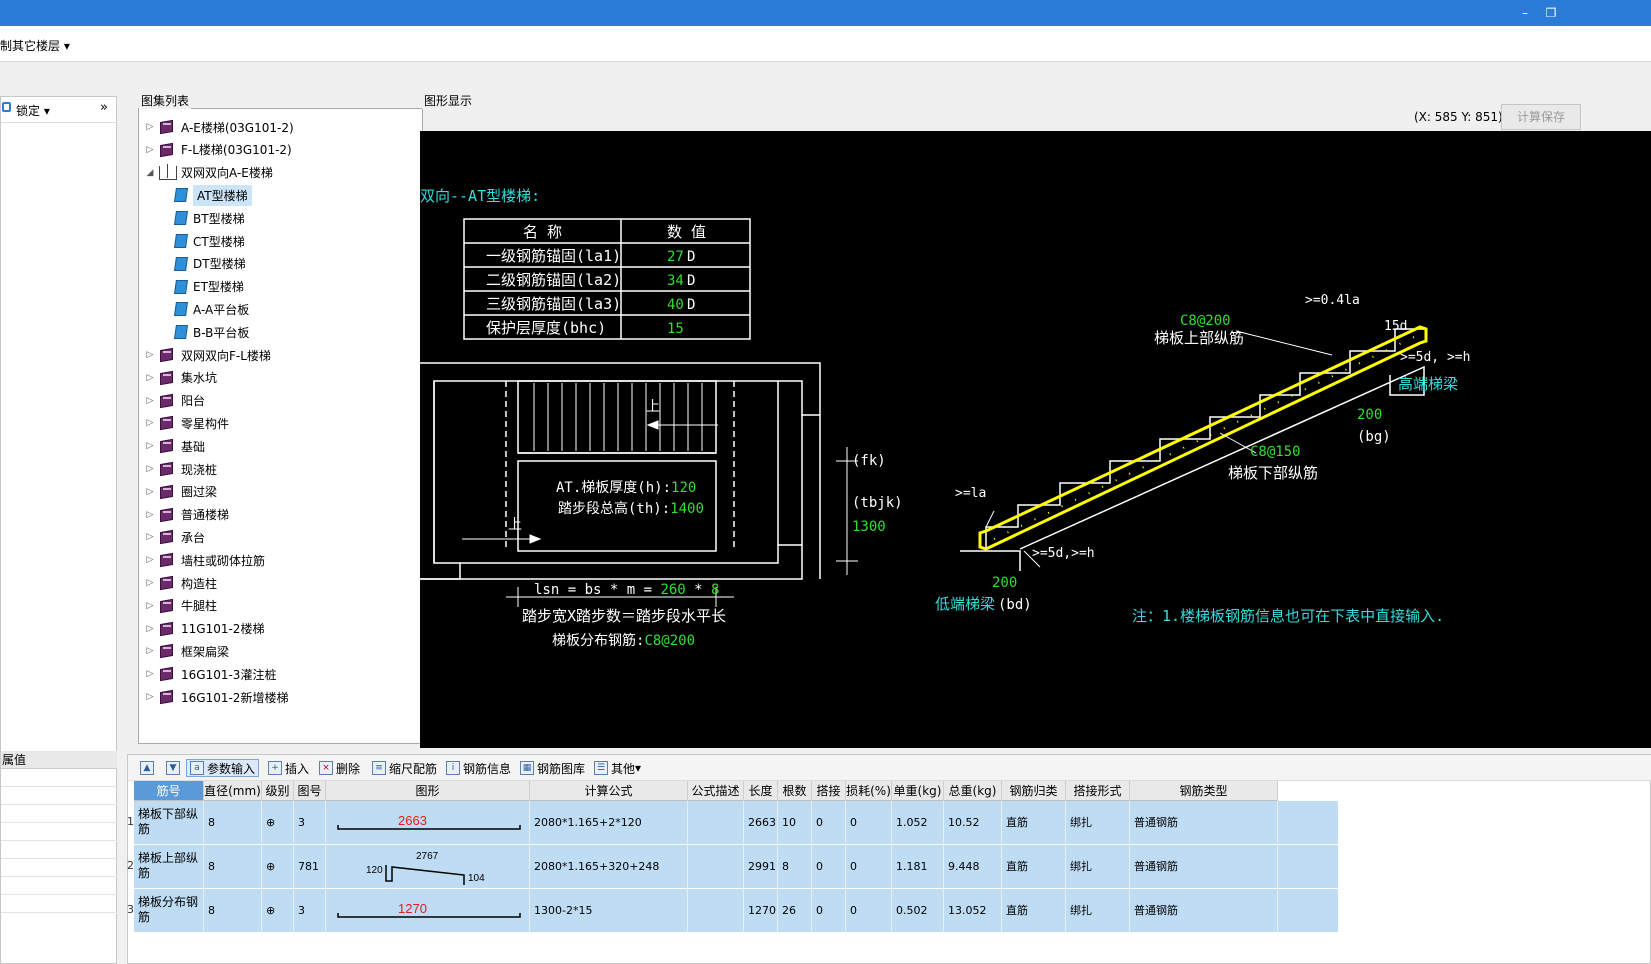  Describe the element at coordinates (795, 823) in the screenshot. I see `cell-count: 10` at that location.